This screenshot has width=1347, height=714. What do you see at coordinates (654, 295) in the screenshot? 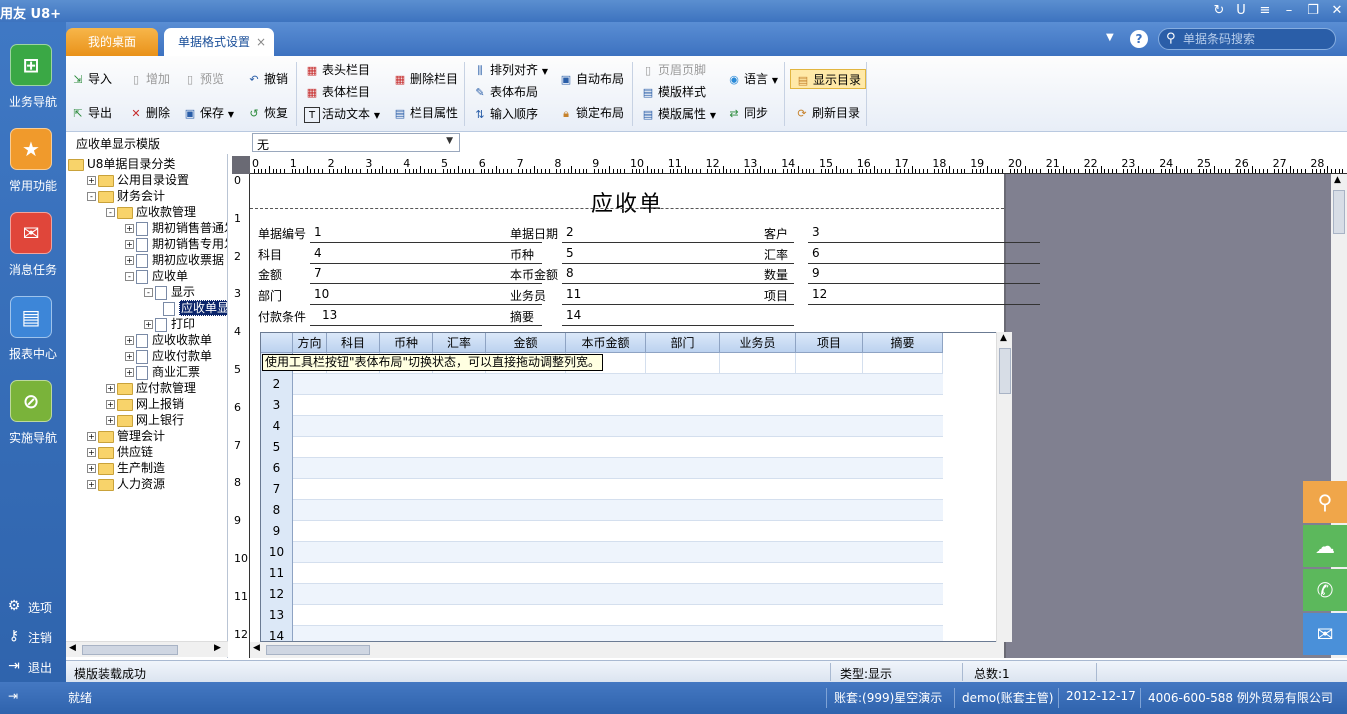
I see `header-field: 业务员 11` at bounding box center [654, 295].